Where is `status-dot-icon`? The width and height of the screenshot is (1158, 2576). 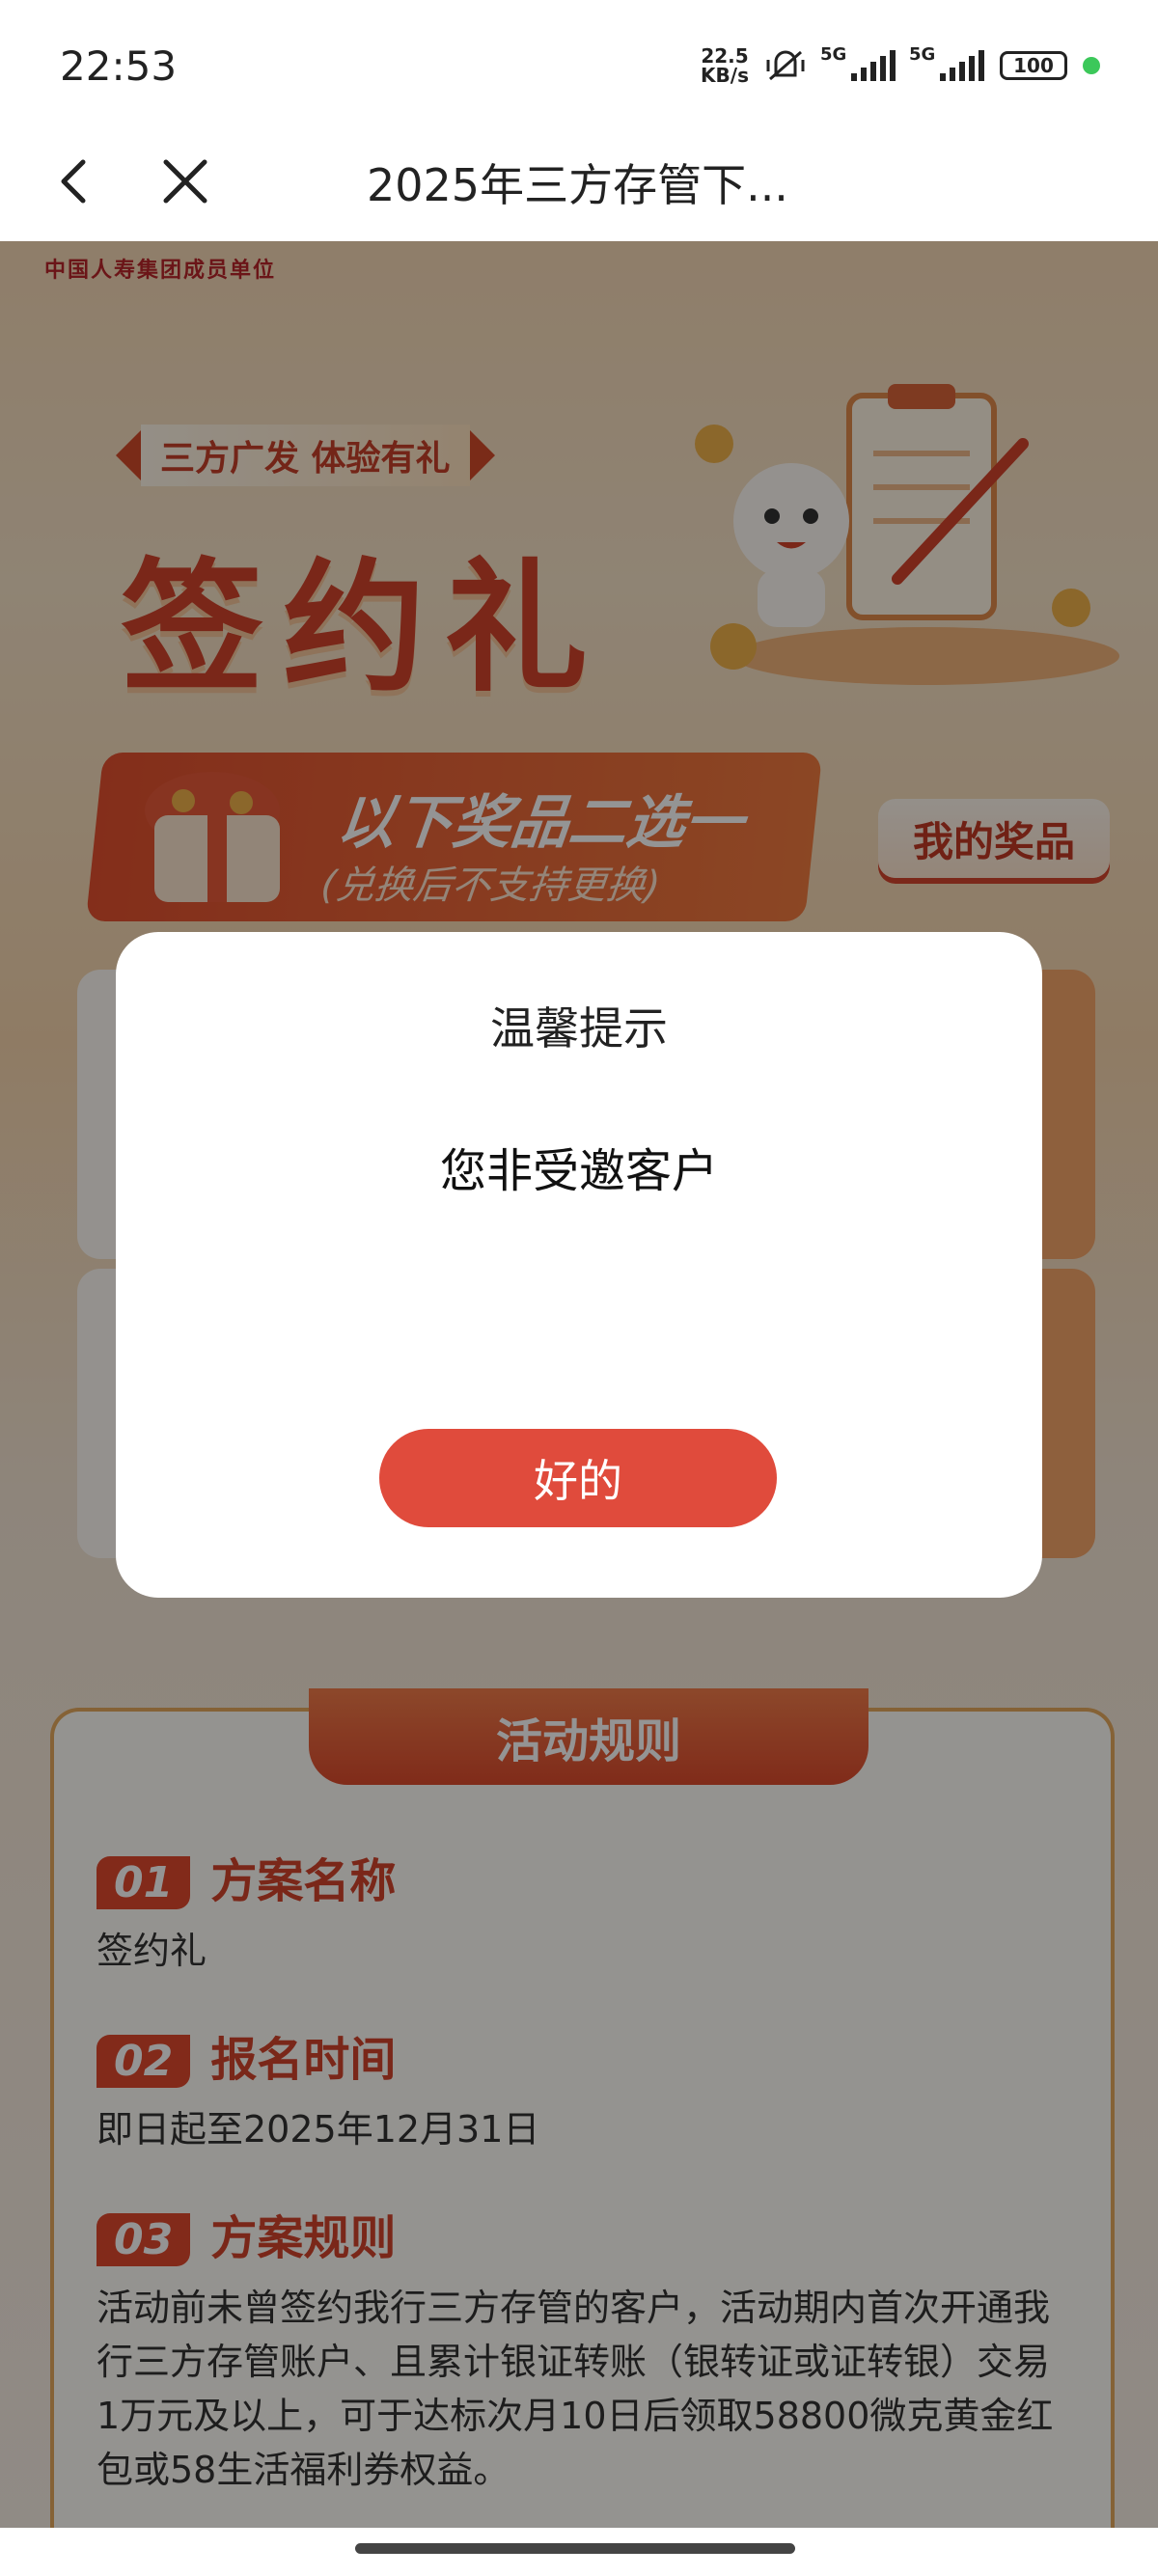
status-dot-icon is located at coordinates (1091, 65).